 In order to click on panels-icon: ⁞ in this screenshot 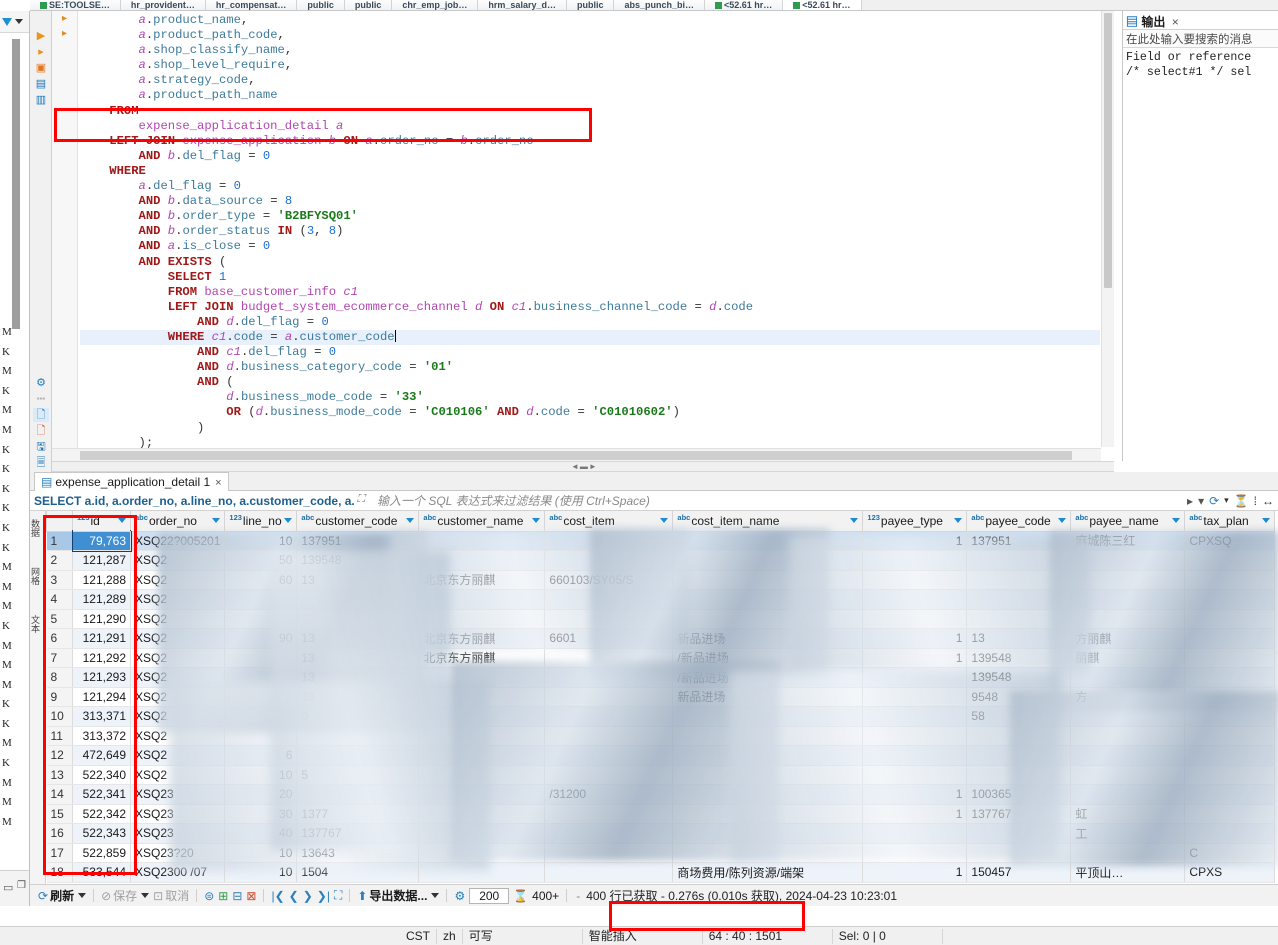, I will do `click(1255, 501)`.